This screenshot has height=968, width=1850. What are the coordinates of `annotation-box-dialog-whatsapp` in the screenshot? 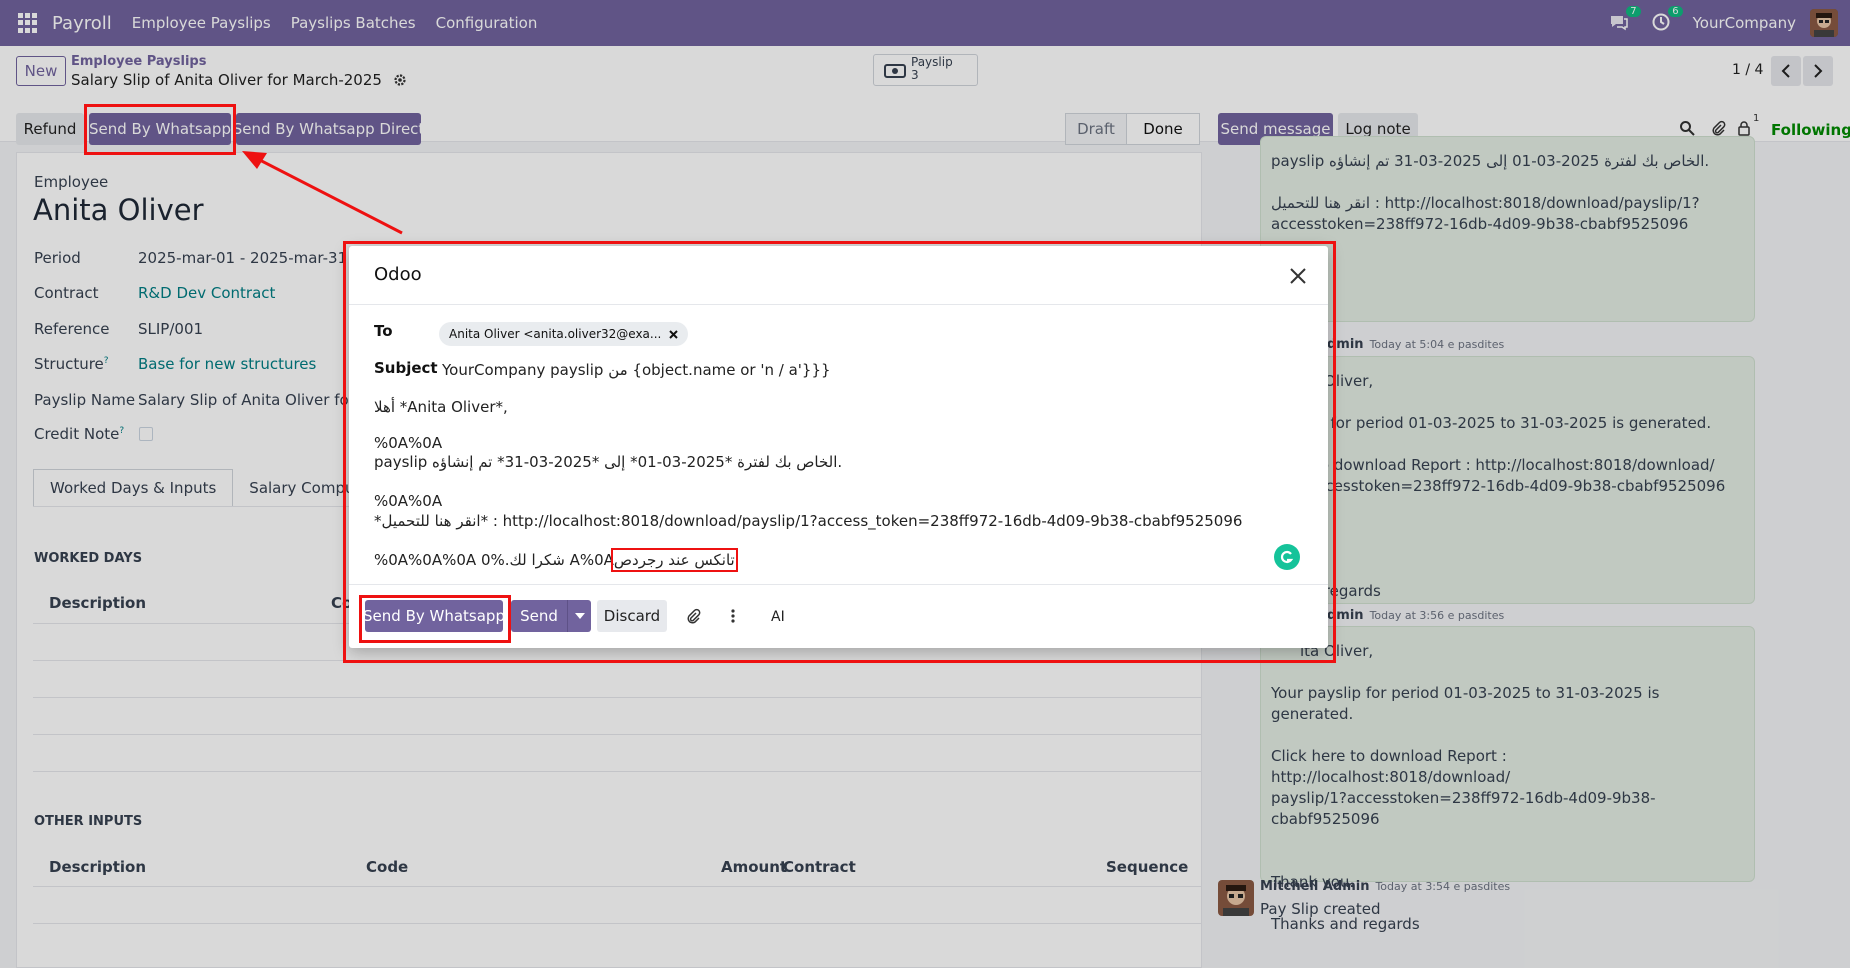 It's located at (435, 619).